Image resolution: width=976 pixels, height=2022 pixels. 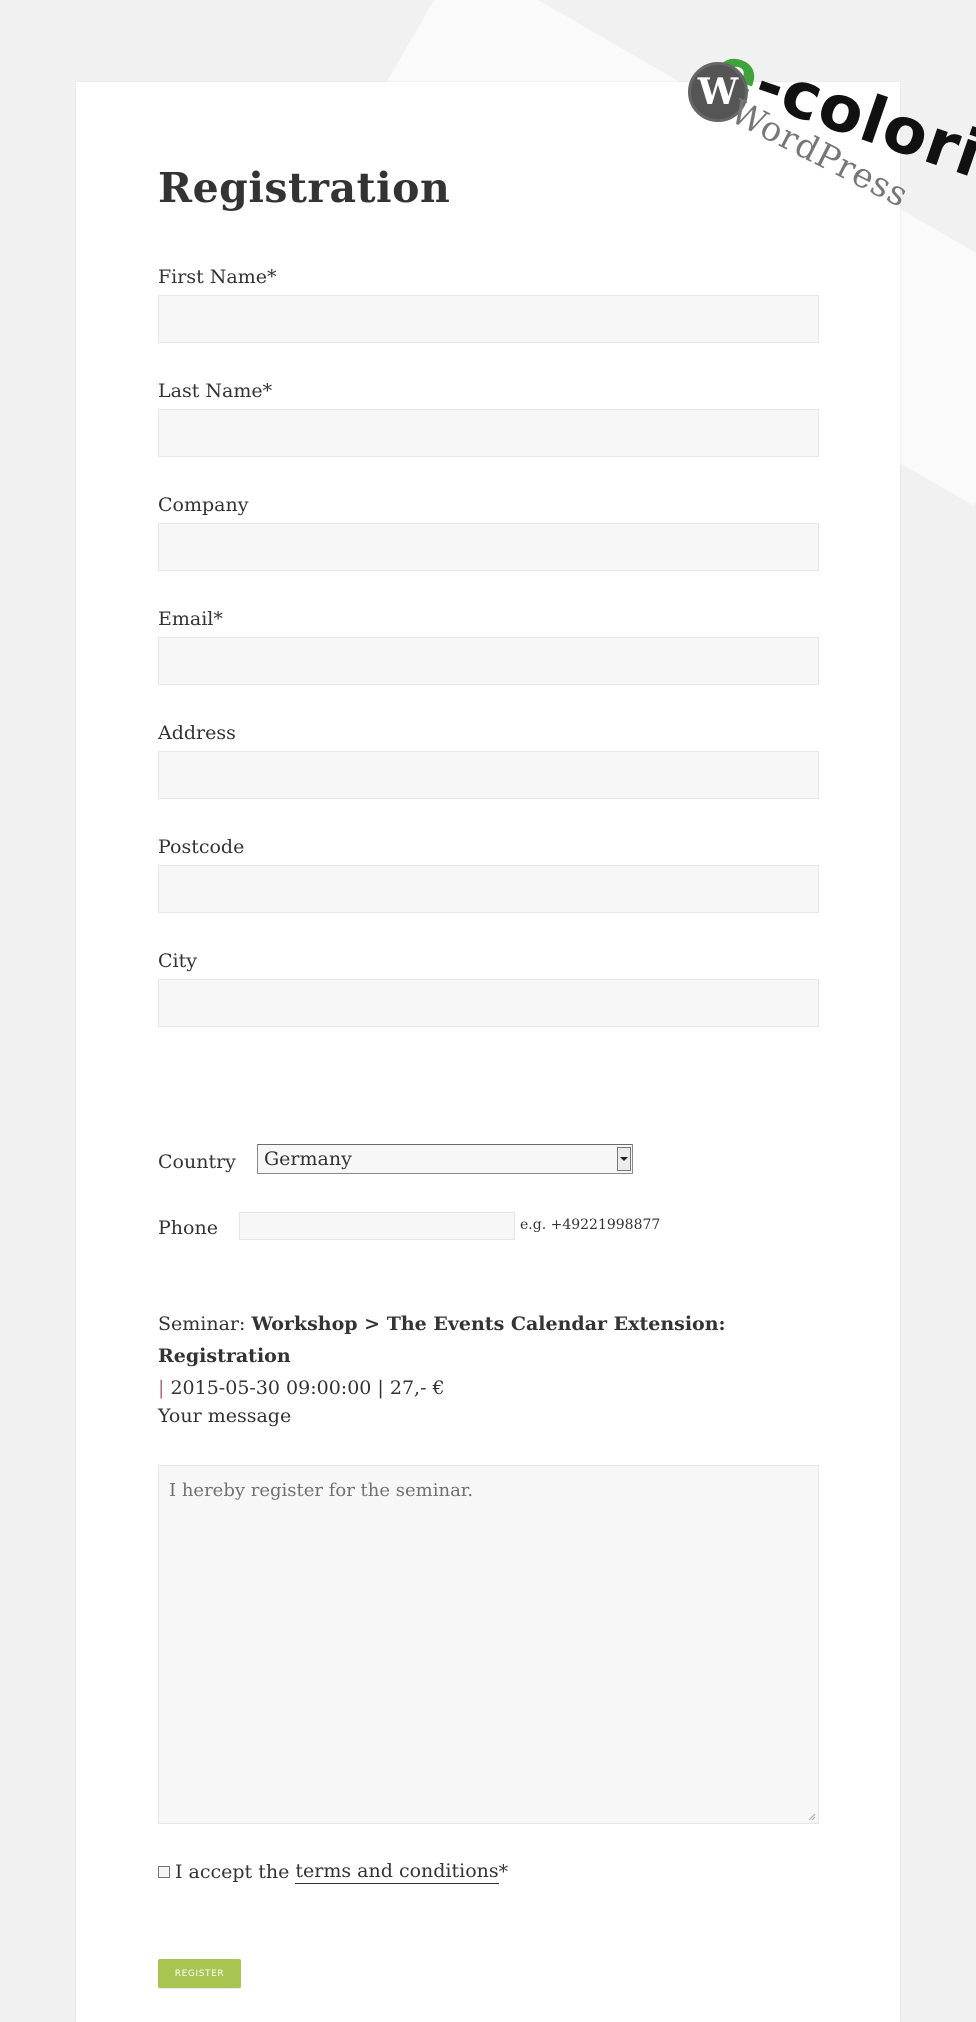 I want to click on seminar-prefix: Seminar:, so click(x=202, y=1324).